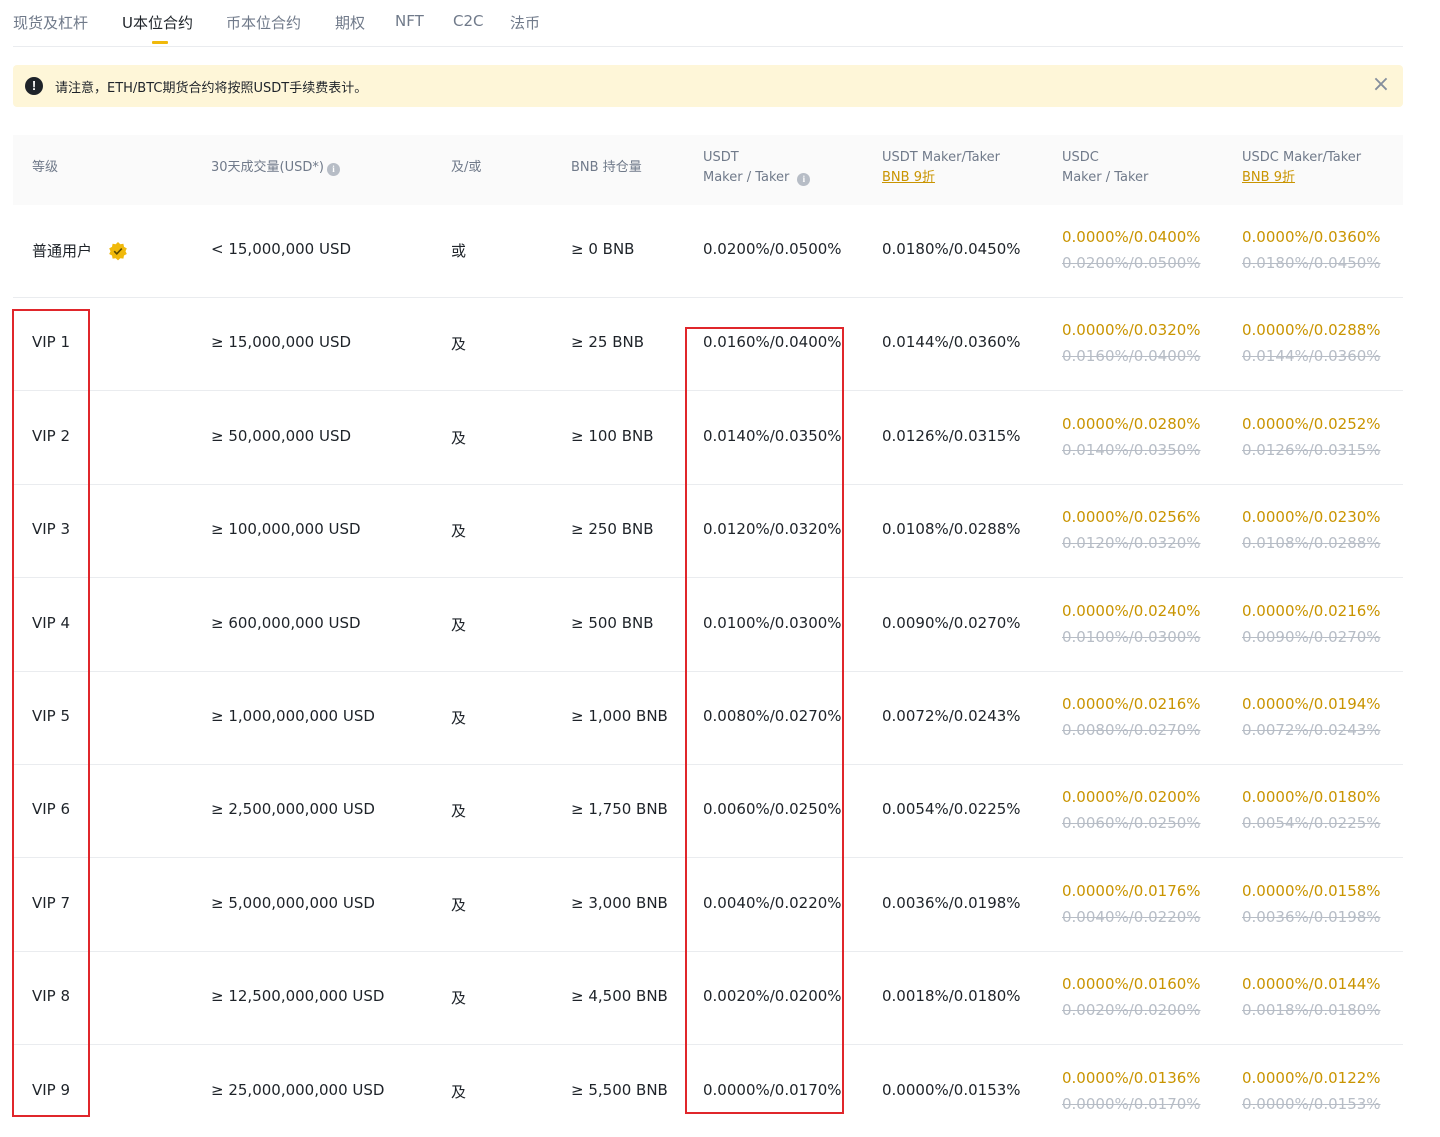 Image resolution: width=1440 pixels, height=1137 pixels. I want to click on level-cell: VIP 7, so click(51, 903).